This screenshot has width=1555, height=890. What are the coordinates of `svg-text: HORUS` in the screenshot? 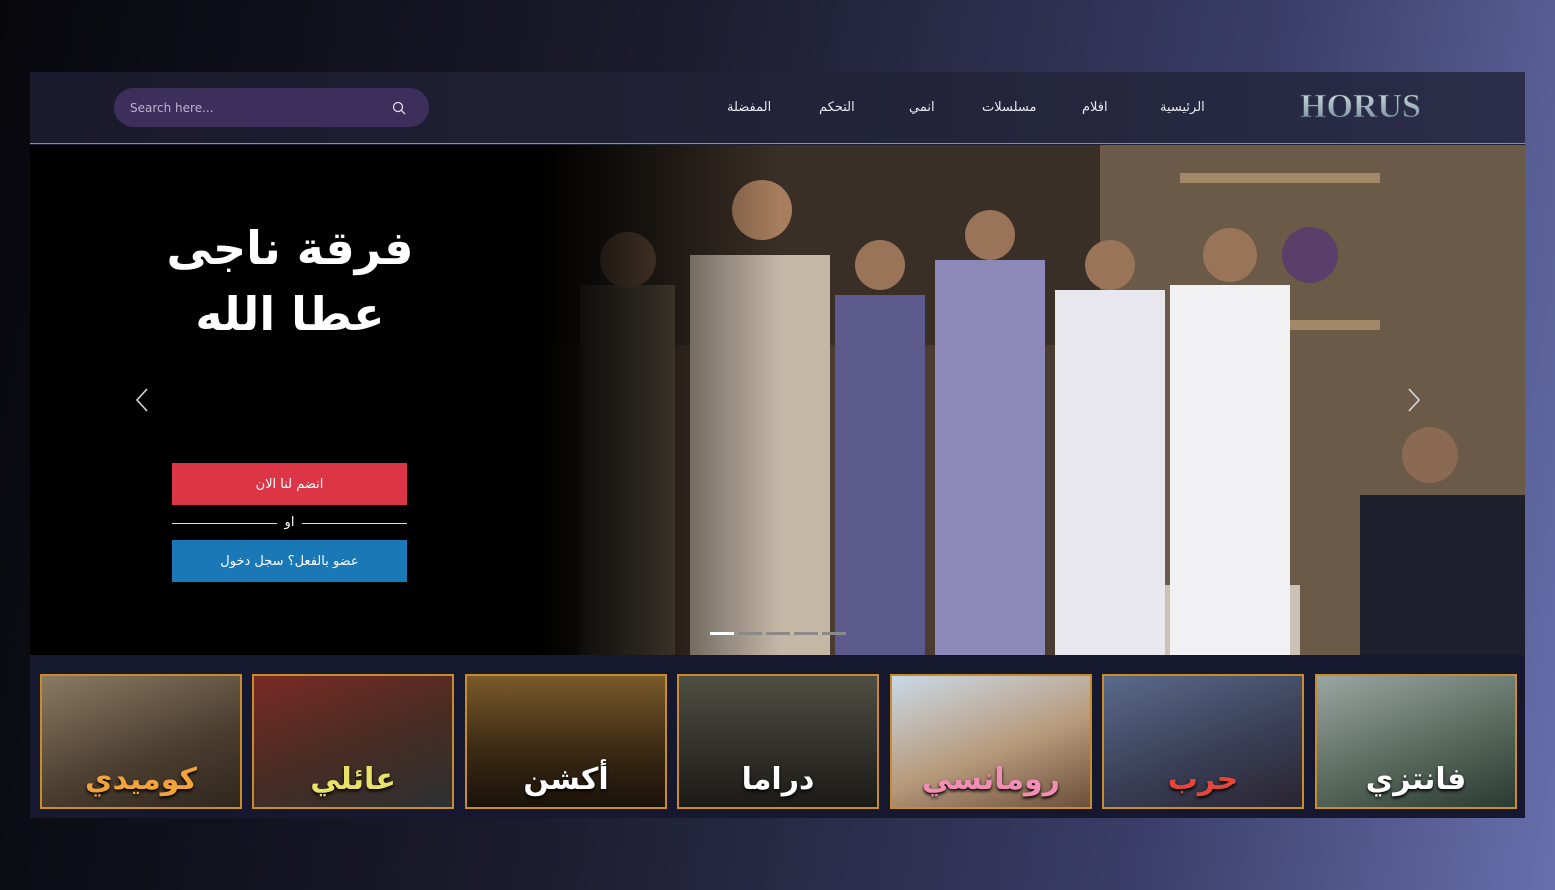 It's located at (1360, 106).